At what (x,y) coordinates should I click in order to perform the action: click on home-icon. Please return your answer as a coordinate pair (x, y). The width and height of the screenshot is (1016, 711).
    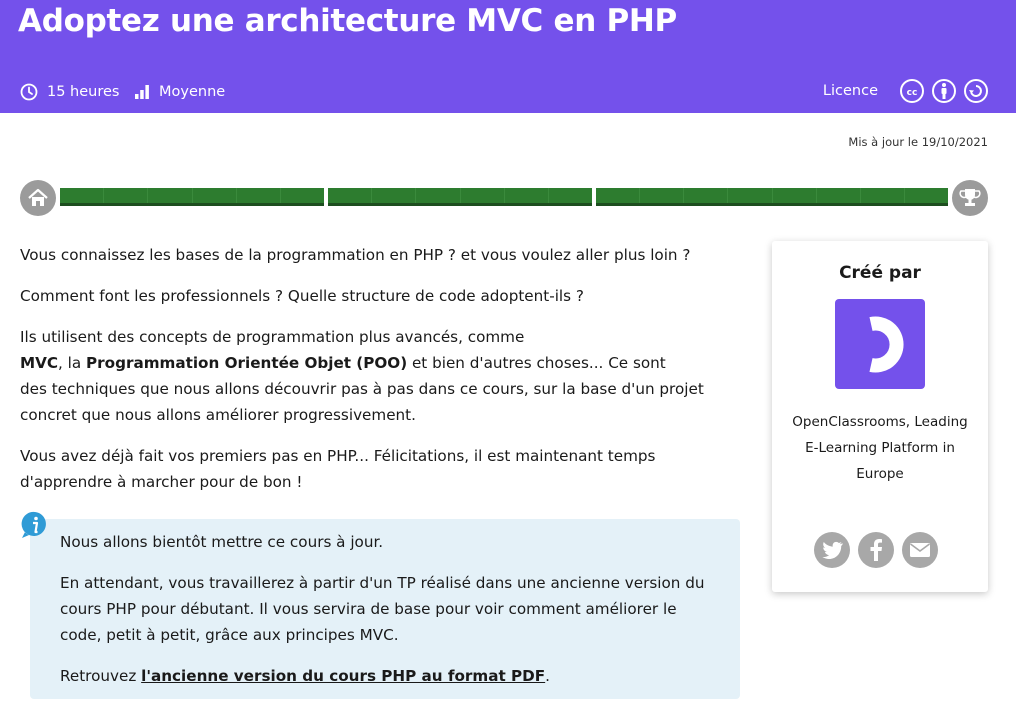
    Looking at the image, I should click on (38, 198).